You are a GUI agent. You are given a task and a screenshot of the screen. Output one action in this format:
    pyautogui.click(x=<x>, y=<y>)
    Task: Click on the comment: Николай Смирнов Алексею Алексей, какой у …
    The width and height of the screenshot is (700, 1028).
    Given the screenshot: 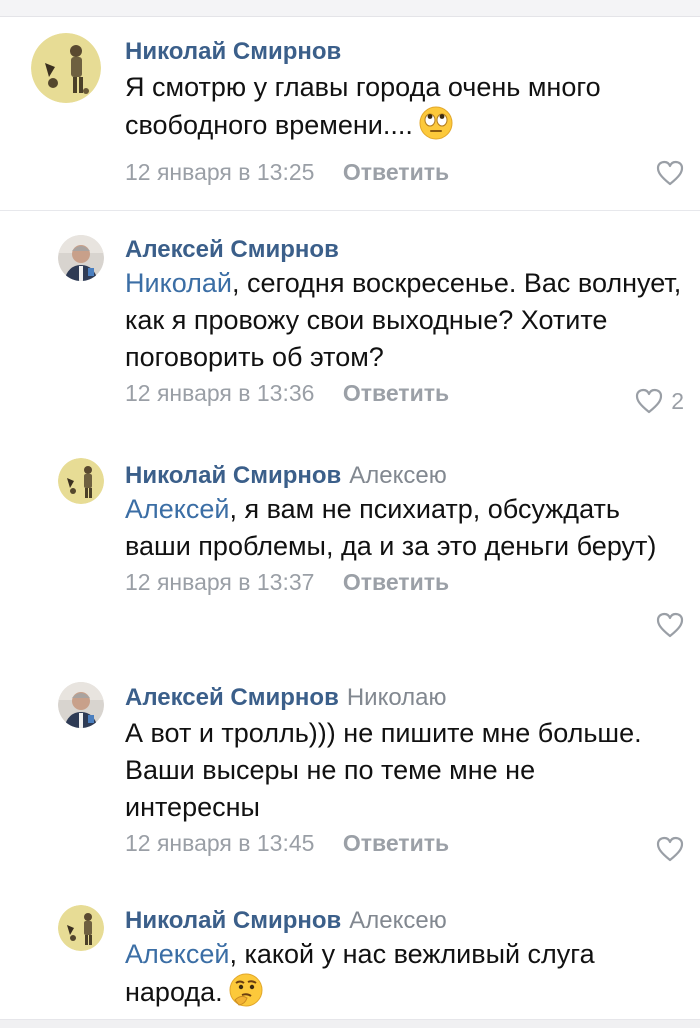 What is the action you would take?
    pyautogui.click(x=350, y=956)
    